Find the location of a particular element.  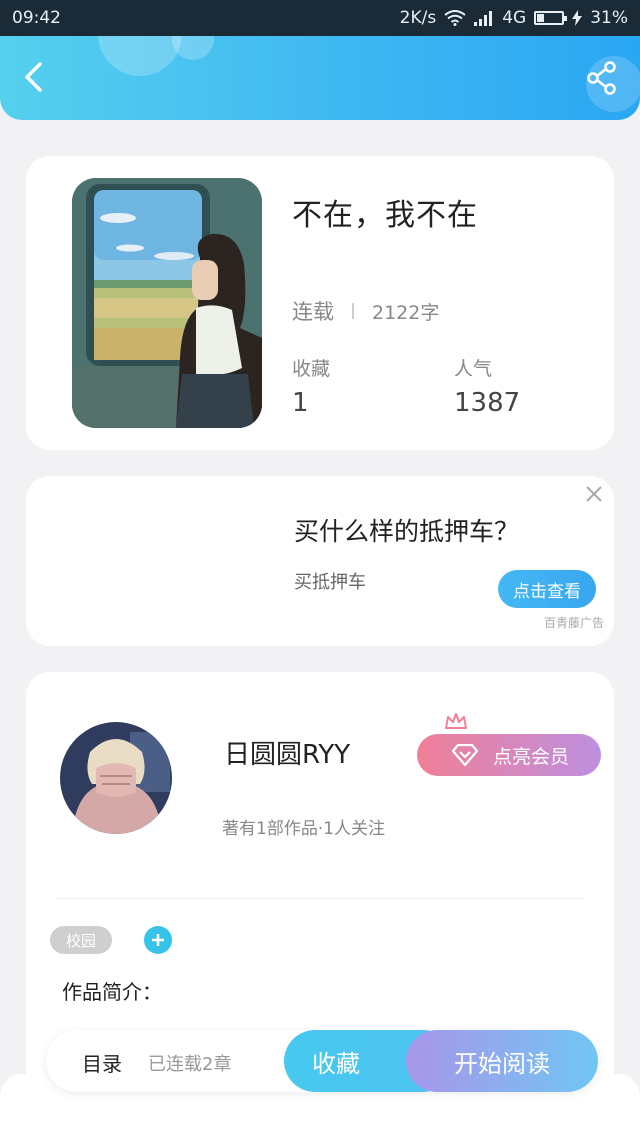

popularity-label: 人气 is located at coordinates (473, 369).